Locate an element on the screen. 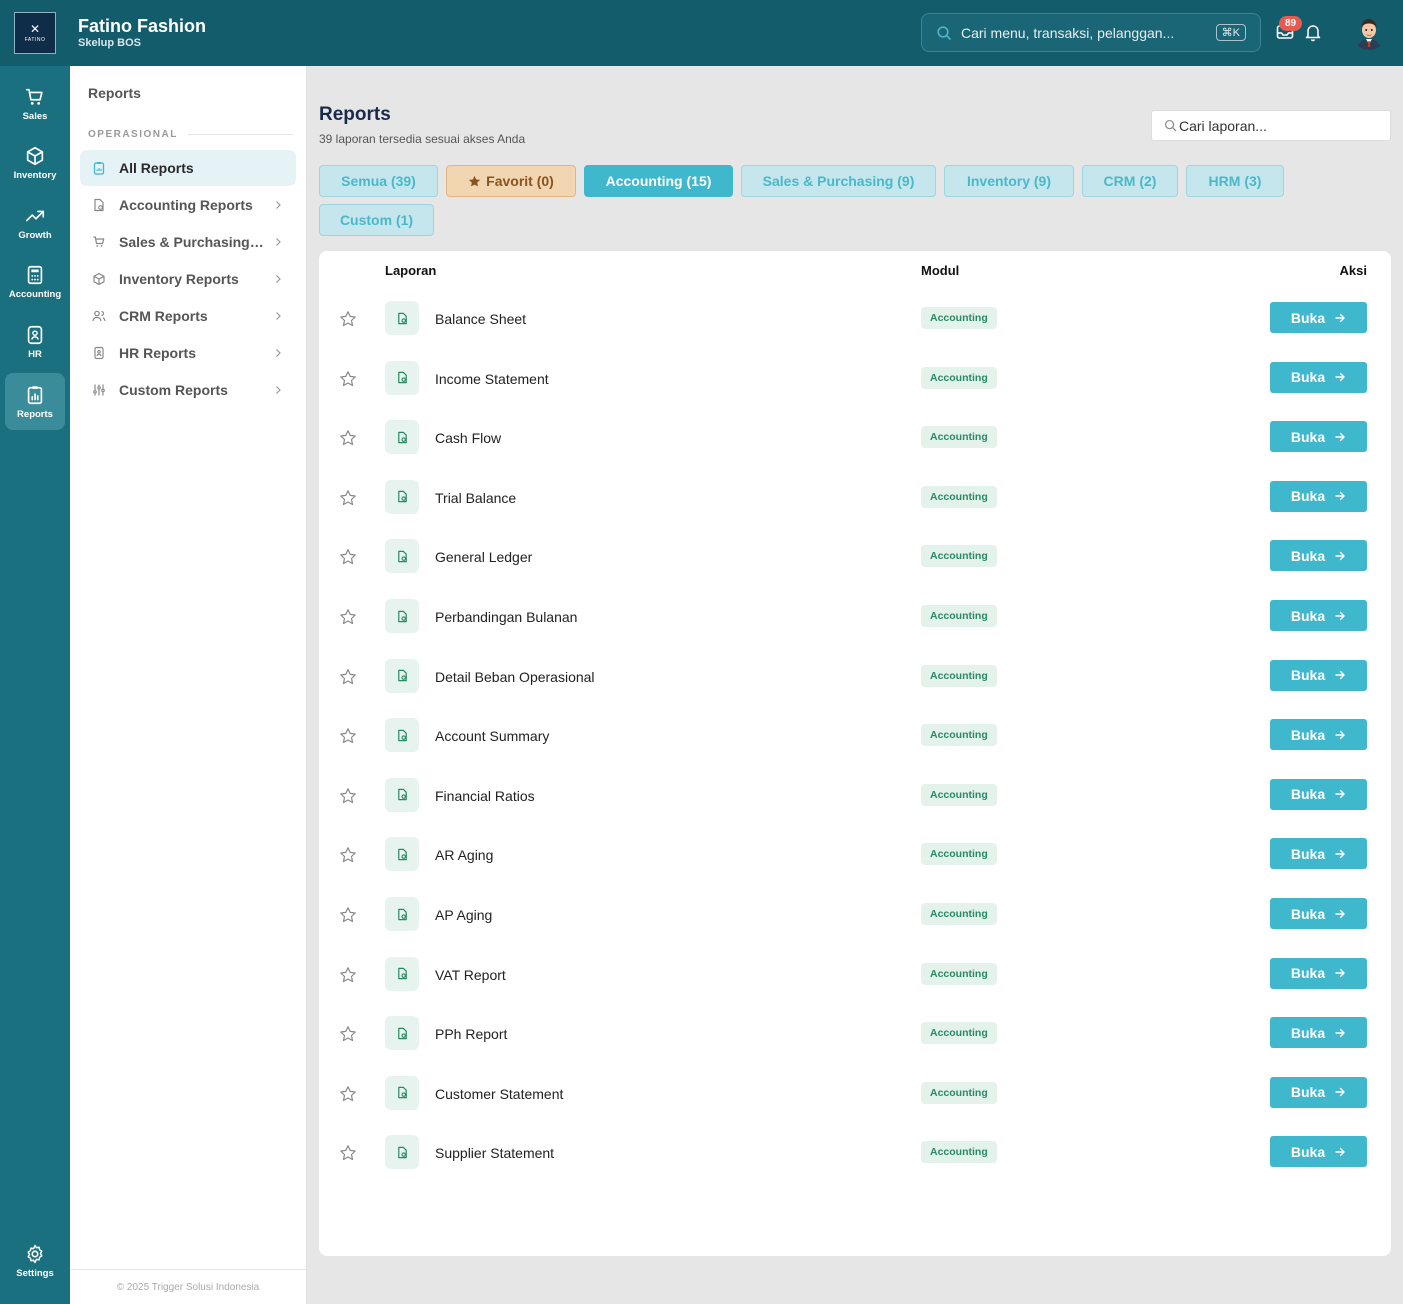 The image size is (1403, 1304). bell-icon is located at coordinates (1313, 32).